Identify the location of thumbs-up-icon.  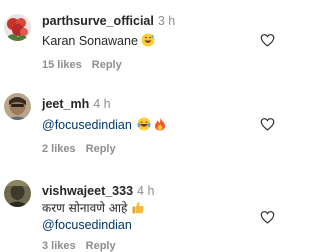
(138, 209).